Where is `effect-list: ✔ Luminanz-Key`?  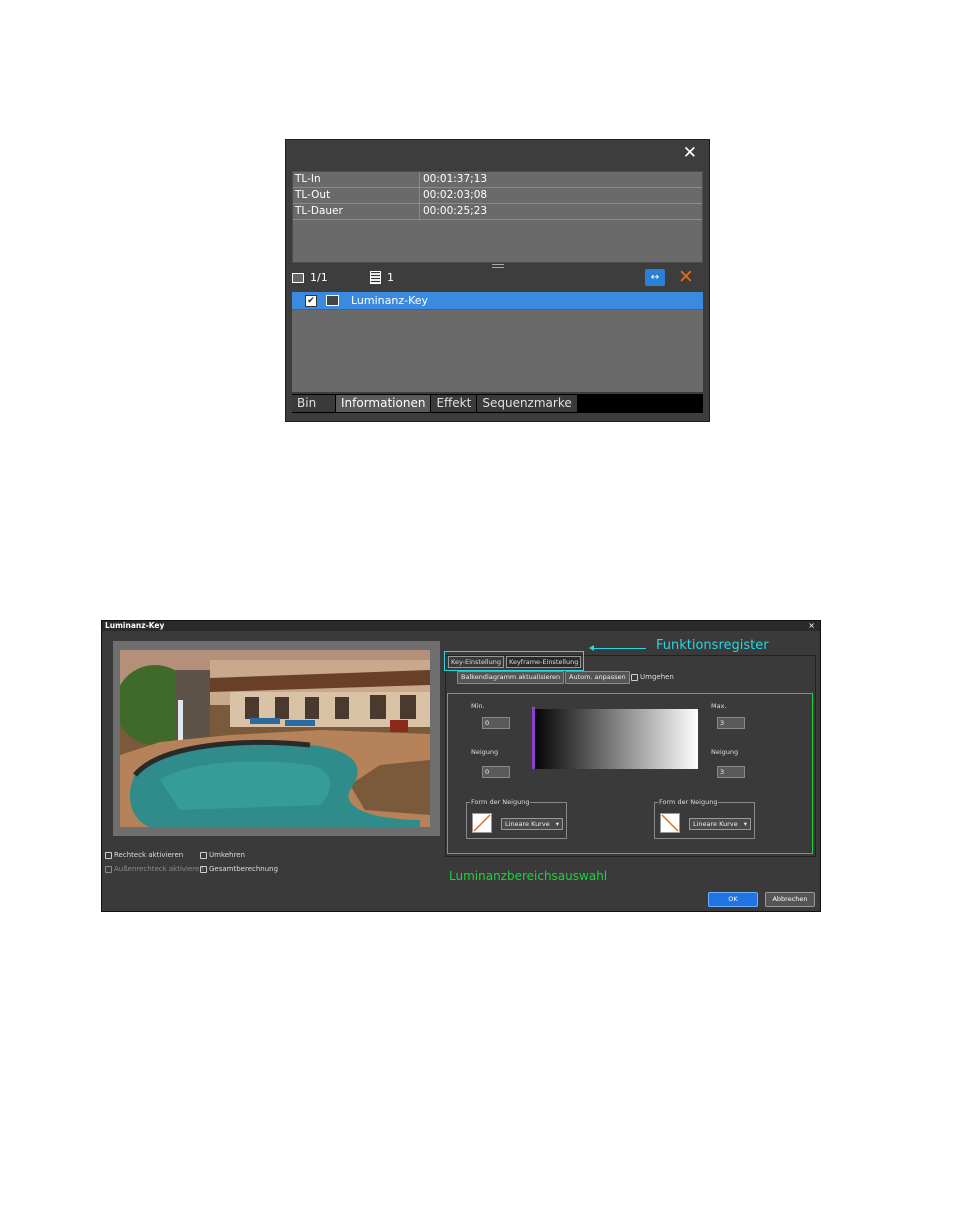
effect-list: ✔ Luminanz-Key is located at coordinates (497, 342).